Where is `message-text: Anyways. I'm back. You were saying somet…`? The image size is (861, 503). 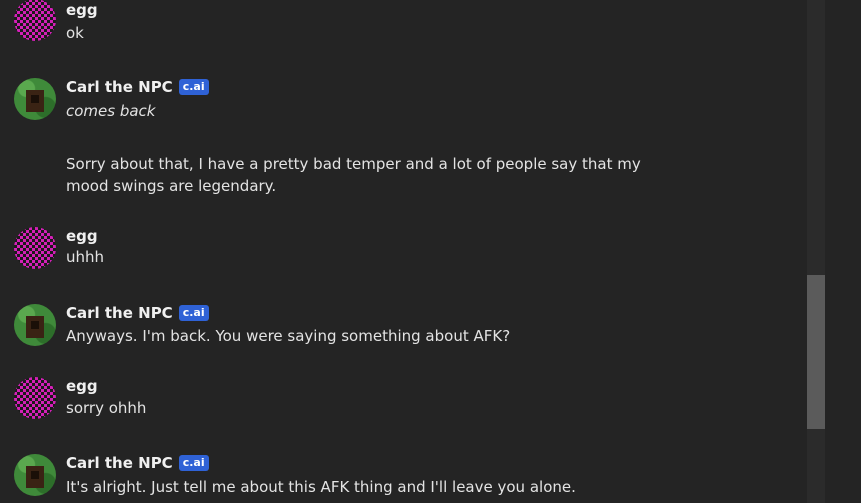 message-text: Anyways. I'm back. You were saying somet… is located at coordinates (288, 336).